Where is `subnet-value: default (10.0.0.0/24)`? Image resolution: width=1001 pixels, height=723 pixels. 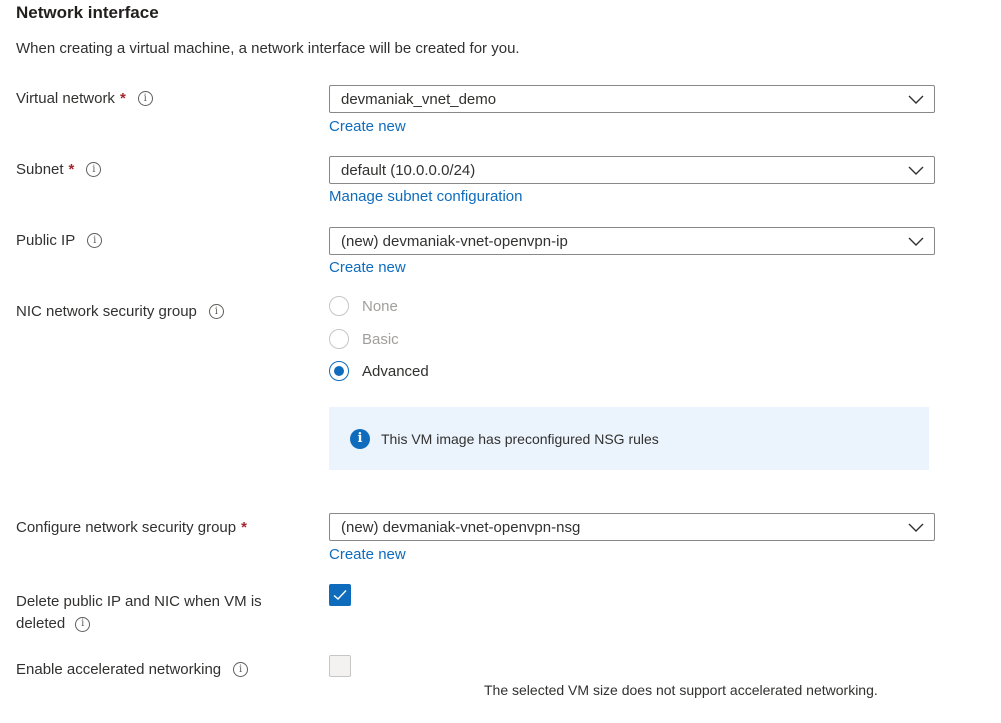 subnet-value: default (10.0.0.0/24) is located at coordinates (408, 170).